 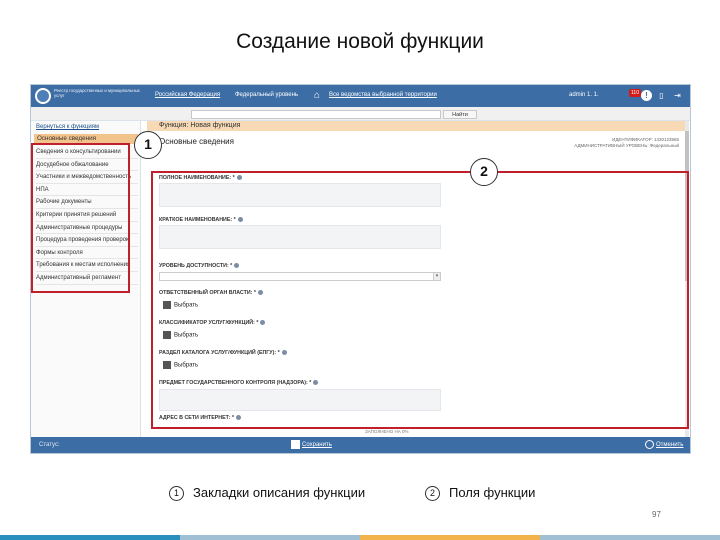 What do you see at coordinates (49, 445) in the screenshot?
I see `status-label: Статус:` at bounding box center [49, 445].